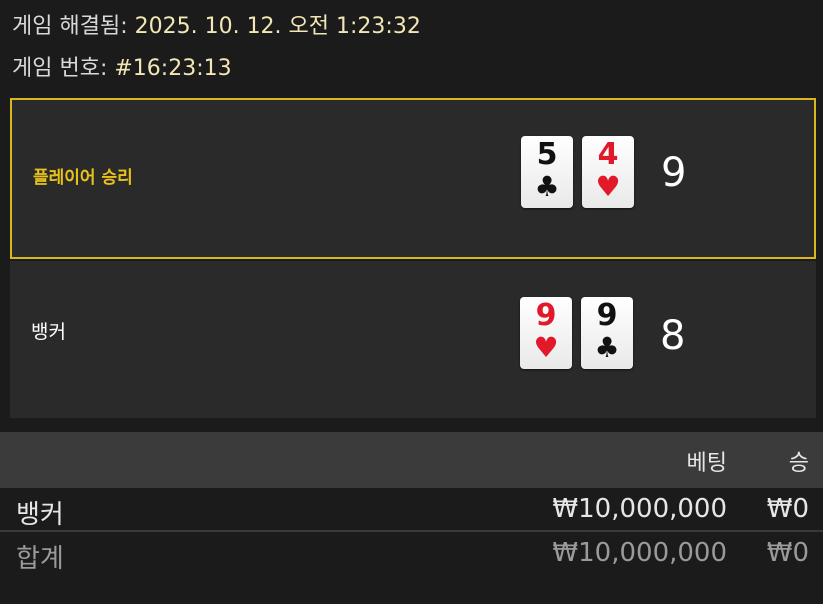  I want to click on total-bet-cell: ₩10,000,000, so click(639, 553).